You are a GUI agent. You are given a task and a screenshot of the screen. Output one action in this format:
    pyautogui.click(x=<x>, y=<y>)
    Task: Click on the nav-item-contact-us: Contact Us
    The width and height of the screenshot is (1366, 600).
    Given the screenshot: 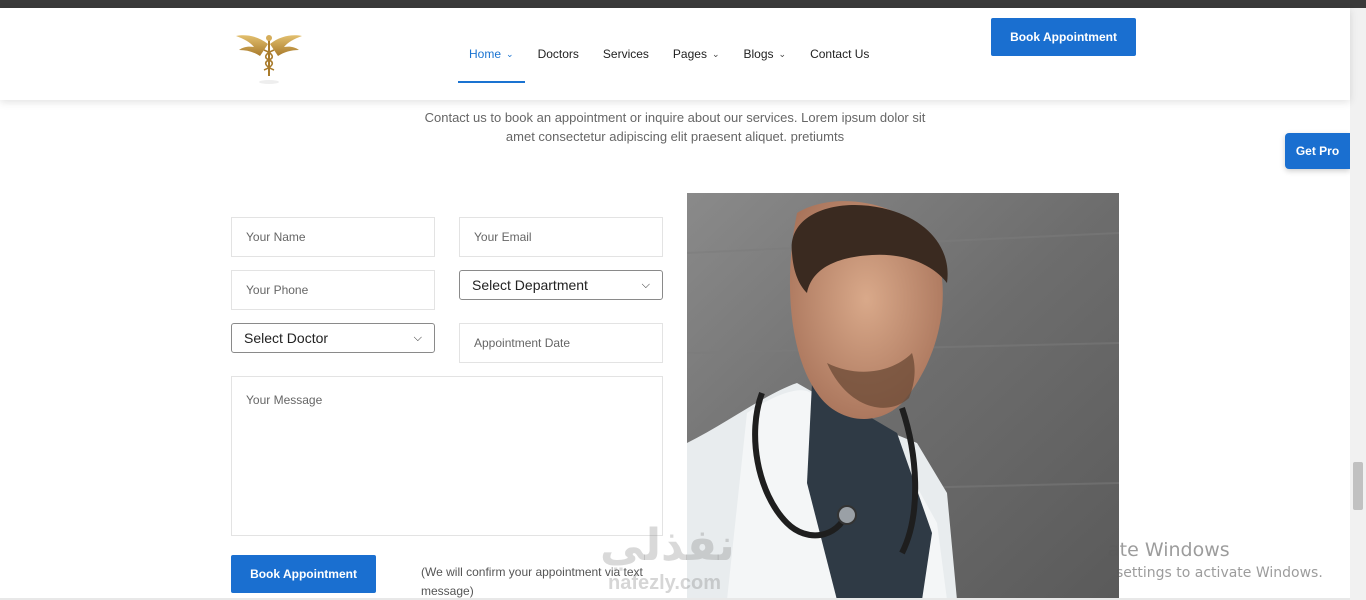 What is the action you would take?
    pyautogui.click(x=839, y=54)
    